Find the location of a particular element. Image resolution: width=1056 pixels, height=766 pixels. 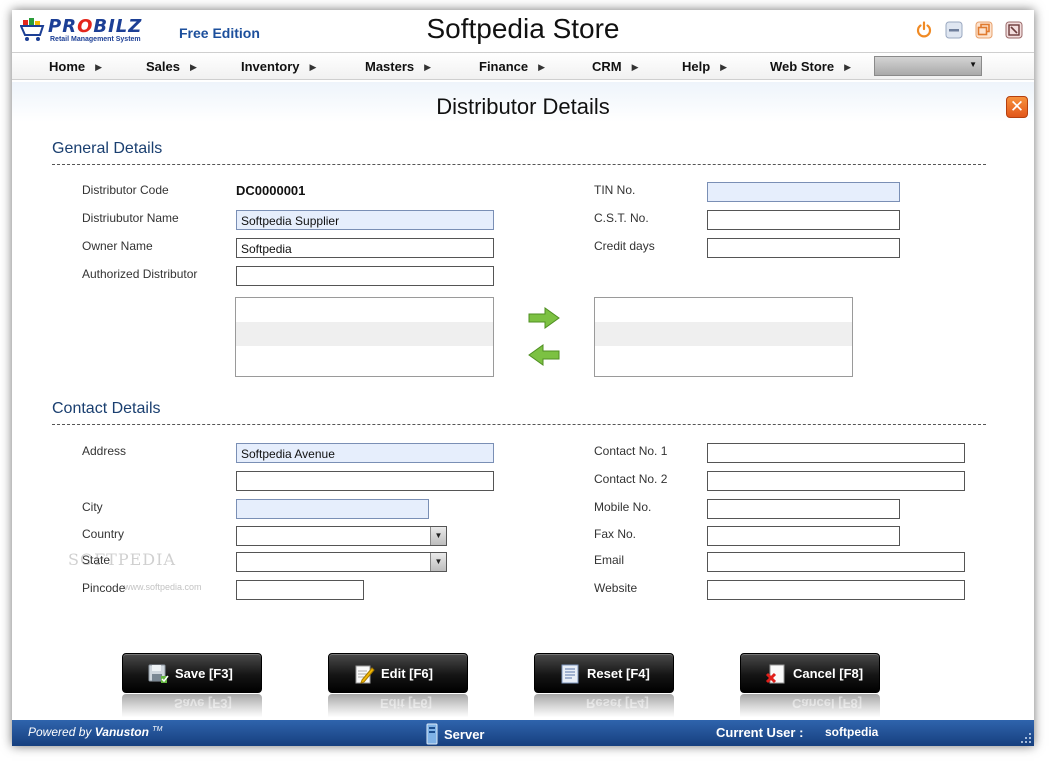

owner-name-input: Softpedia is located at coordinates (365, 248).